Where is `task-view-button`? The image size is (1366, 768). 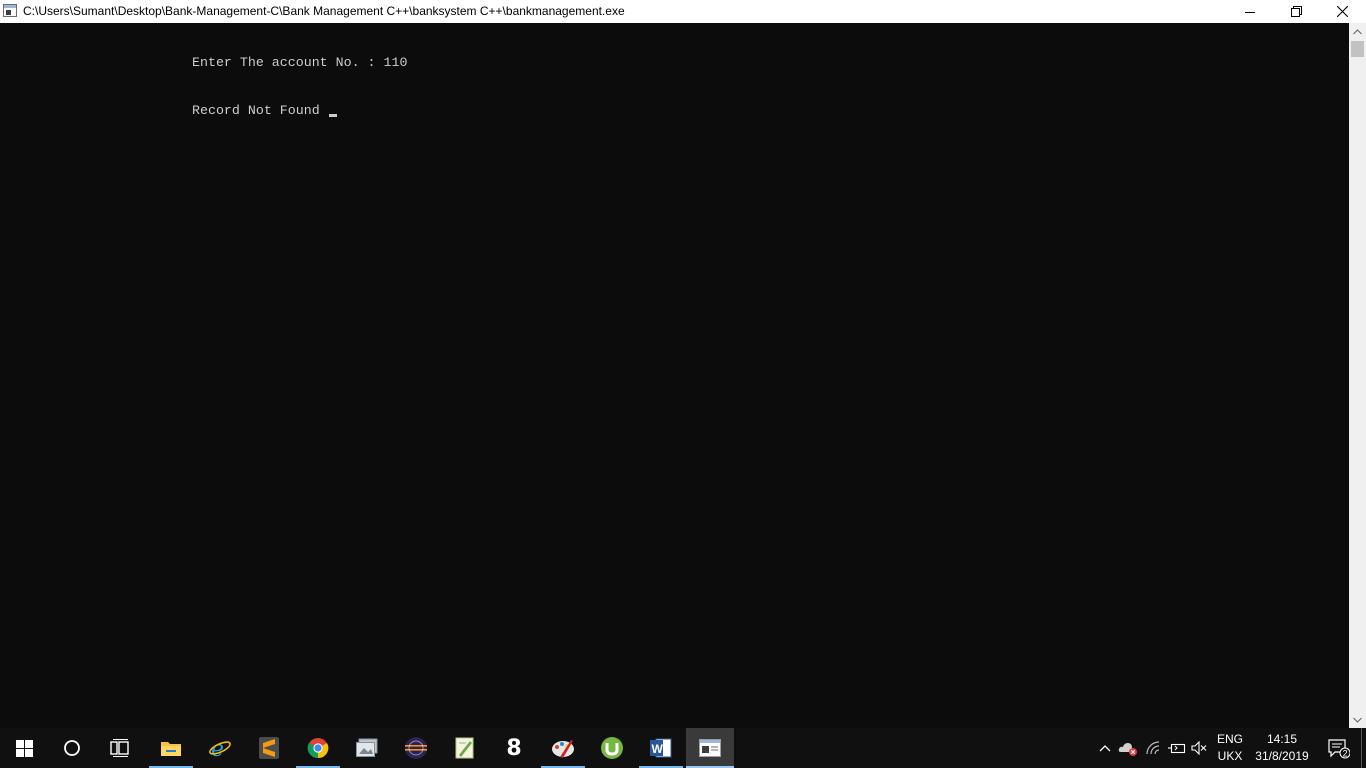
task-view-button is located at coordinates (120, 748).